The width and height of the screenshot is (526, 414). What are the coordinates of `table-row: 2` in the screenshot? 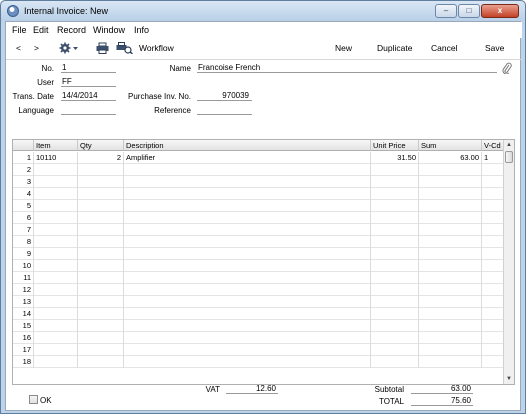 It's located at (258, 170).